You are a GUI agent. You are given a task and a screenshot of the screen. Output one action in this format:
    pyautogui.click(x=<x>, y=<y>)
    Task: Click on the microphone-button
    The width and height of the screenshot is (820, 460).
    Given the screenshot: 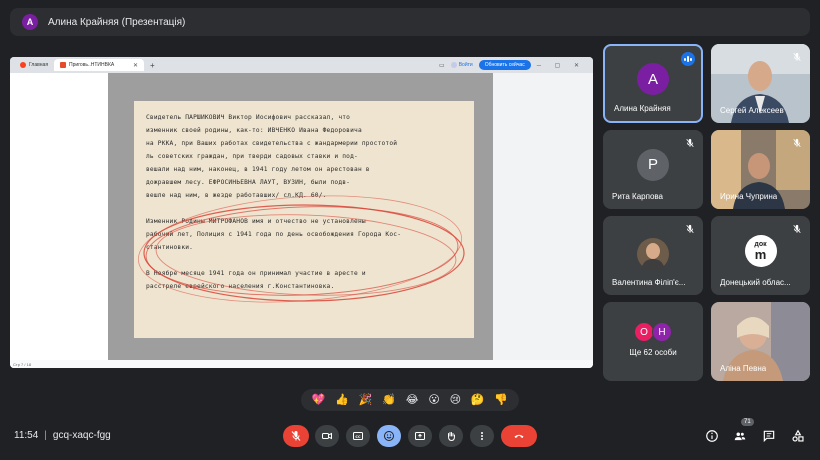 What is the action you would take?
    pyautogui.click(x=296, y=436)
    